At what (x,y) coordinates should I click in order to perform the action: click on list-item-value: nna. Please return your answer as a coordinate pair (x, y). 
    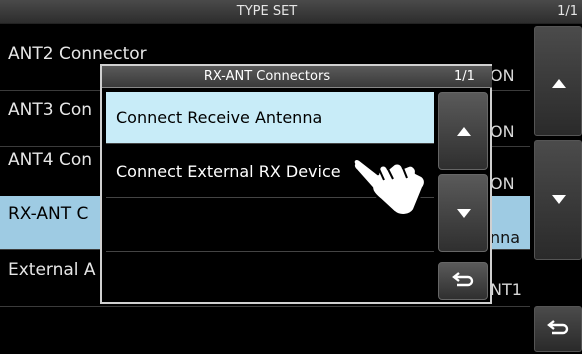
    Looking at the image, I should click on (505, 237).